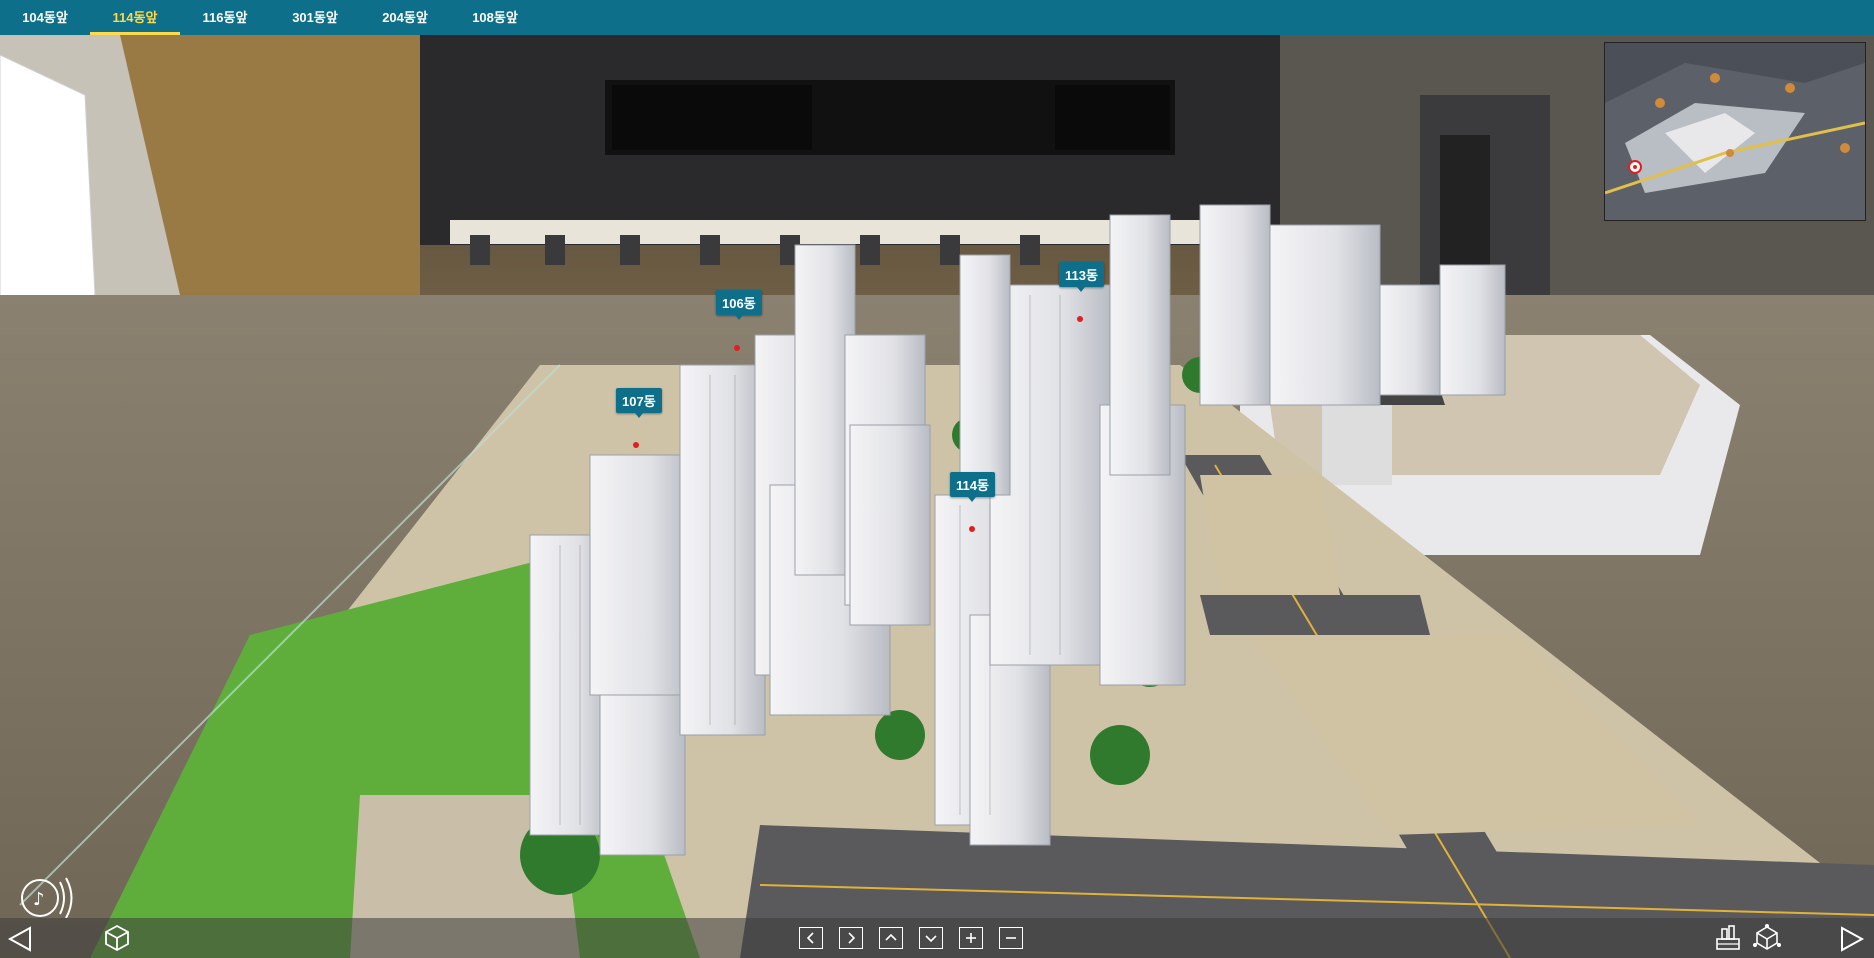  I want to click on label-building-114: 114동, so click(972, 487).